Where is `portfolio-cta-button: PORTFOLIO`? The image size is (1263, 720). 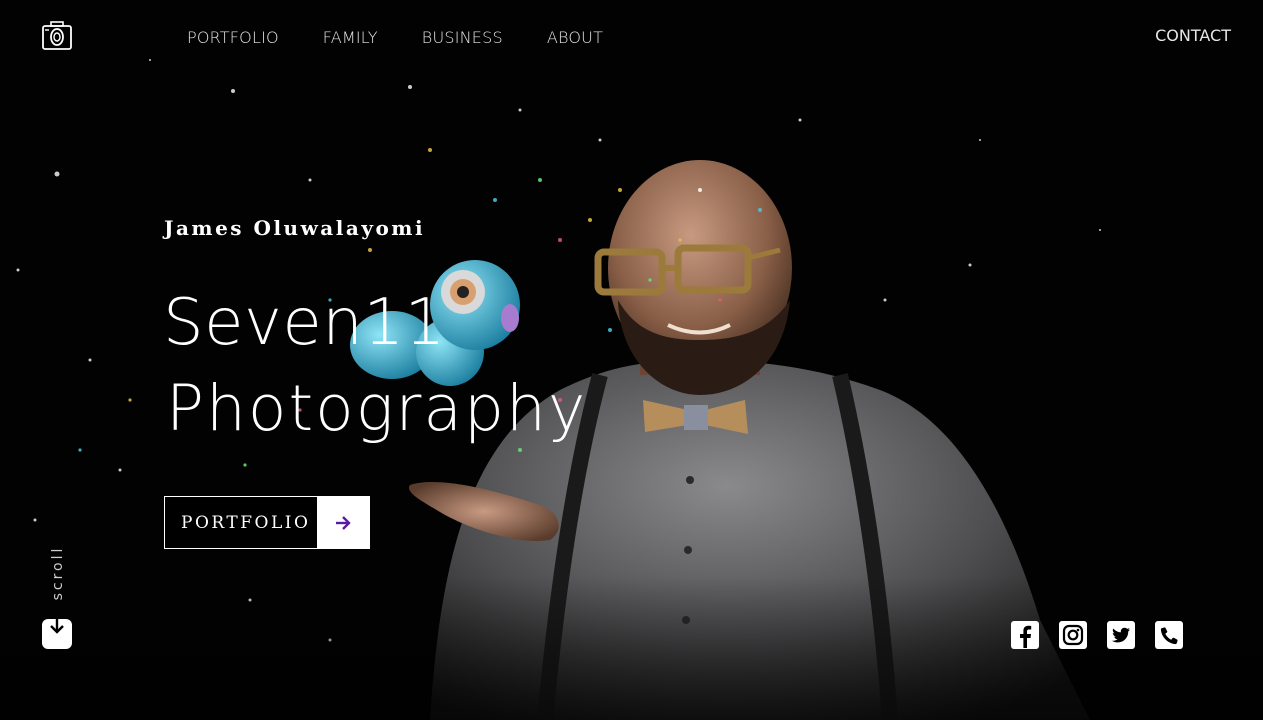
portfolio-cta-button: PORTFOLIO is located at coordinates (267, 522).